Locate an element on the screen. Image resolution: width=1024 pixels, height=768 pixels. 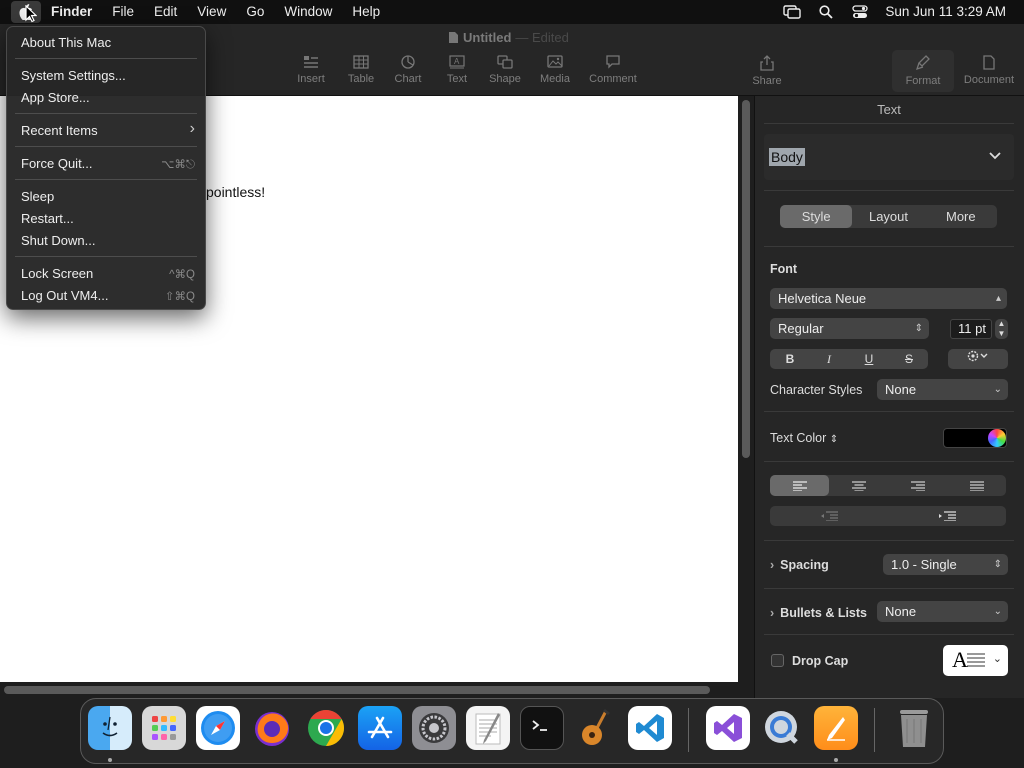
toolbar-share-button: Share is located at coordinates (767, 71).